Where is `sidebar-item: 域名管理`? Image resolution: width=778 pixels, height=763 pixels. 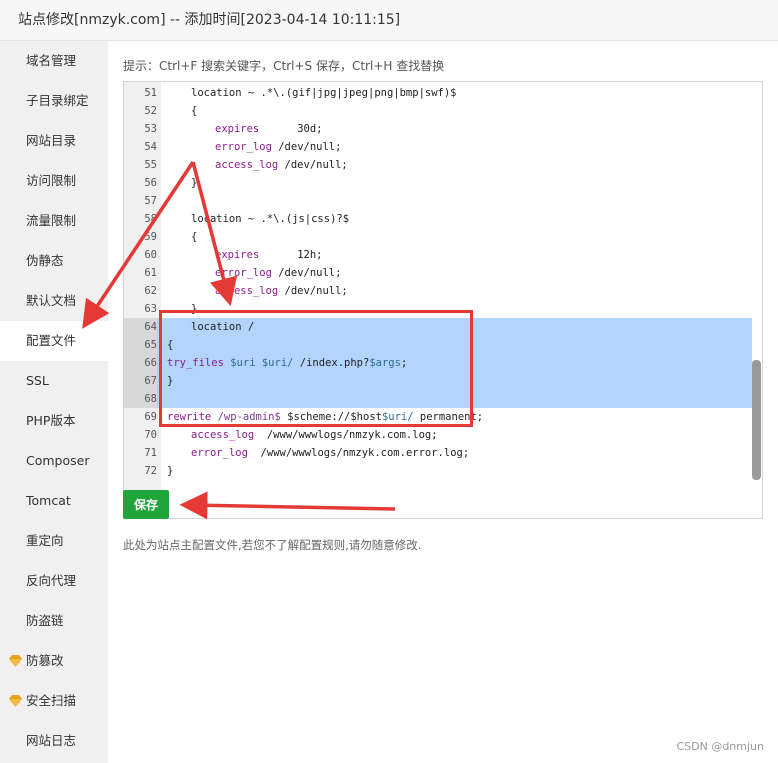 sidebar-item: 域名管理 is located at coordinates (54, 61).